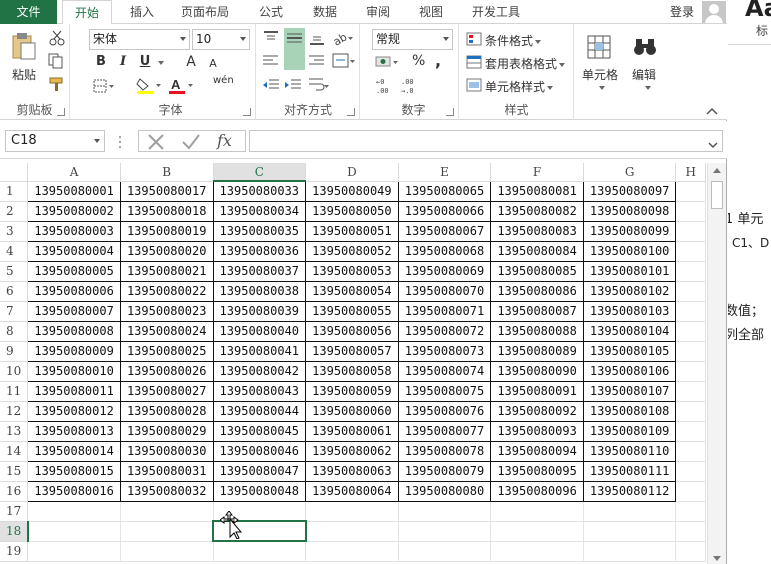 Image resolution: width=771 pixels, height=564 pixels. I want to click on number-format-select: 常规, so click(412, 39).